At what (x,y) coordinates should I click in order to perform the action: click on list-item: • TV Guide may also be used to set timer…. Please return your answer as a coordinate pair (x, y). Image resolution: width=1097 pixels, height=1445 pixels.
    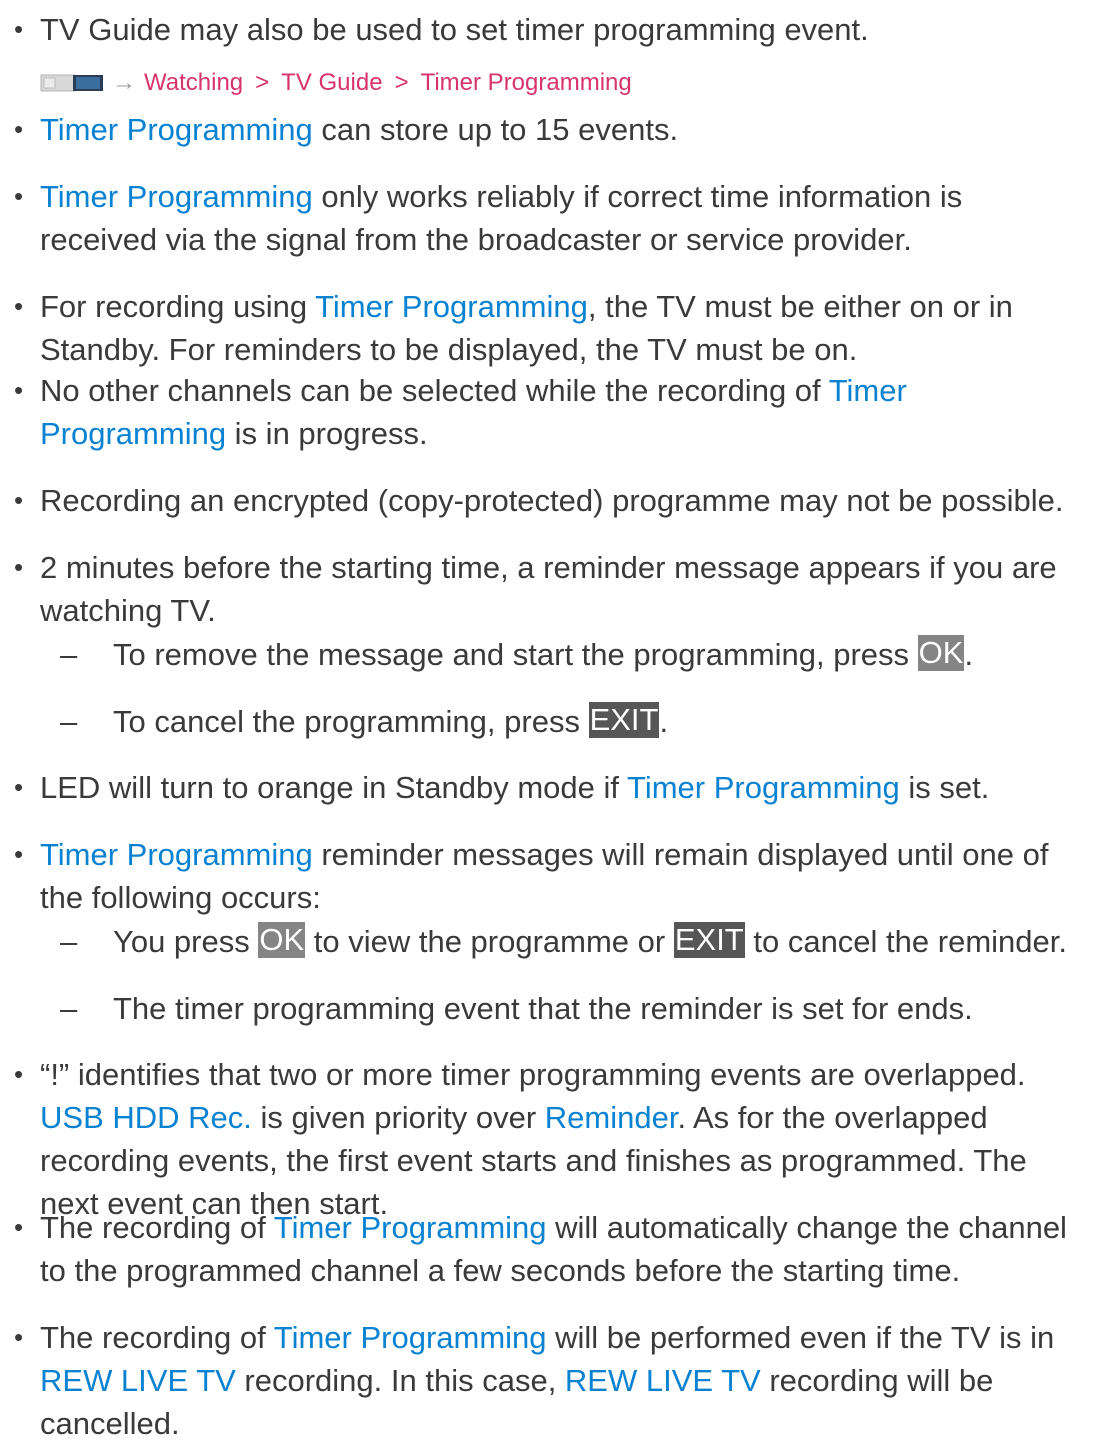
    Looking at the image, I should click on (537, 29).